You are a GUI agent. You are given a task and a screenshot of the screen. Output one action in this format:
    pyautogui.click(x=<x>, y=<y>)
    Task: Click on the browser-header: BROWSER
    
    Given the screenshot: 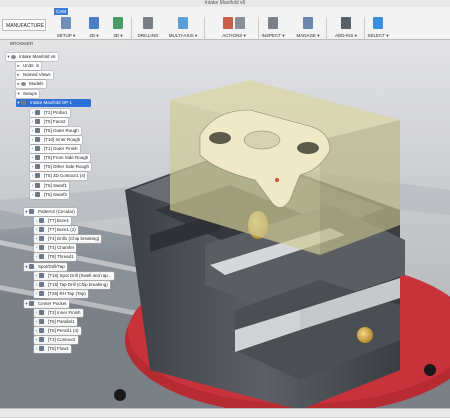 What is the action you would take?
    pyautogui.click(x=64, y=44)
    